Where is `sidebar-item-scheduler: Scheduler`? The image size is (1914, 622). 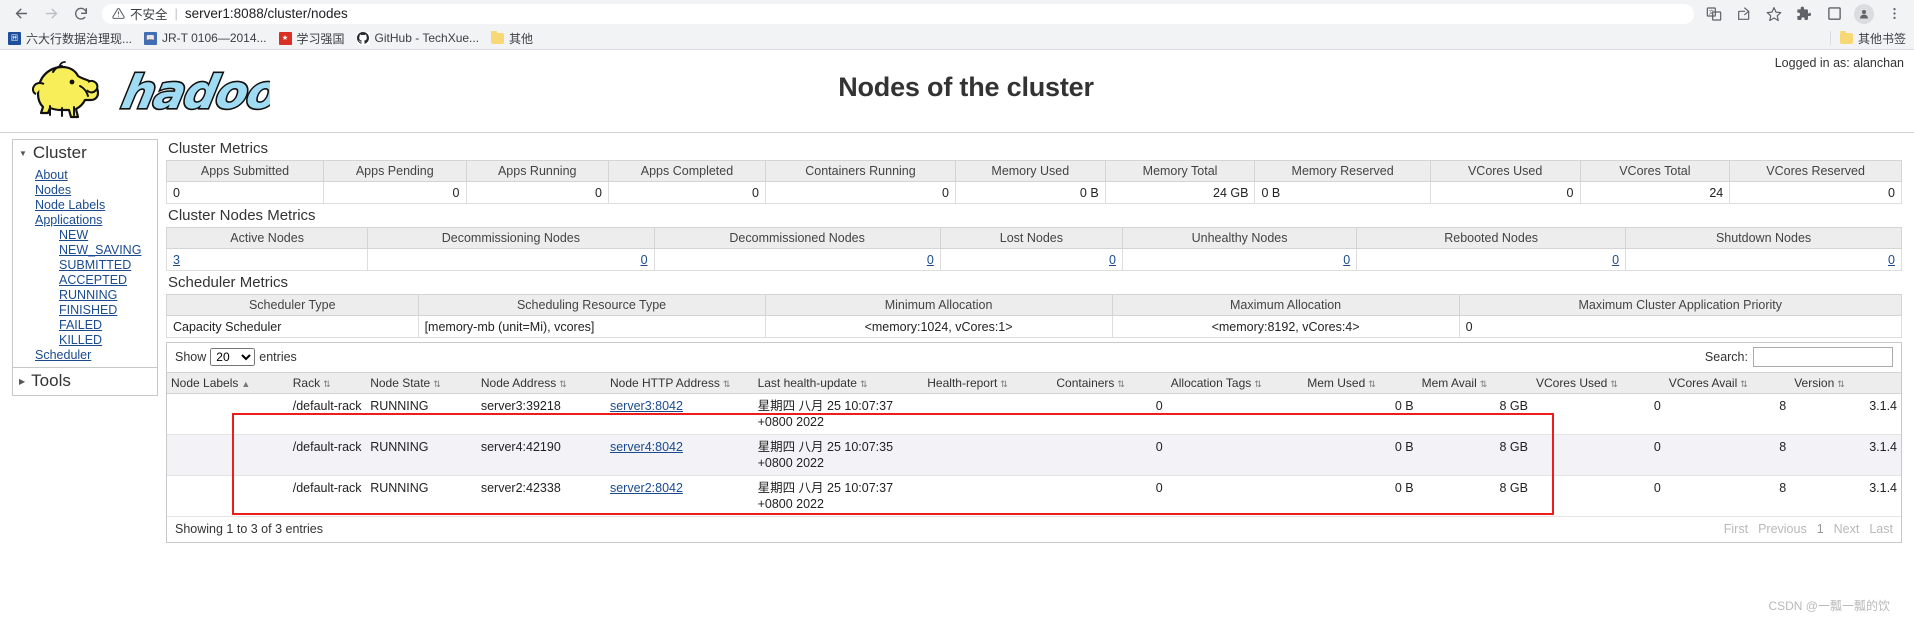 sidebar-item-scheduler: Scheduler is located at coordinates (85, 355).